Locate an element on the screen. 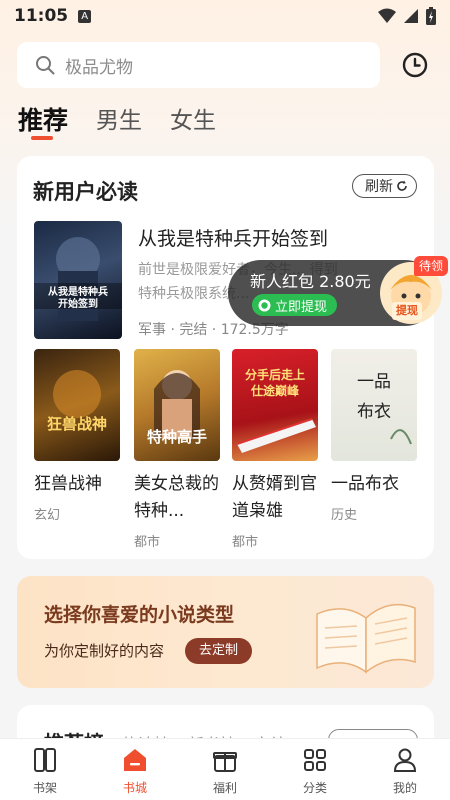 Image resolution: width=450 pixels, height=800 pixels. nav-label: 分类 is located at coordinates (314, 788).